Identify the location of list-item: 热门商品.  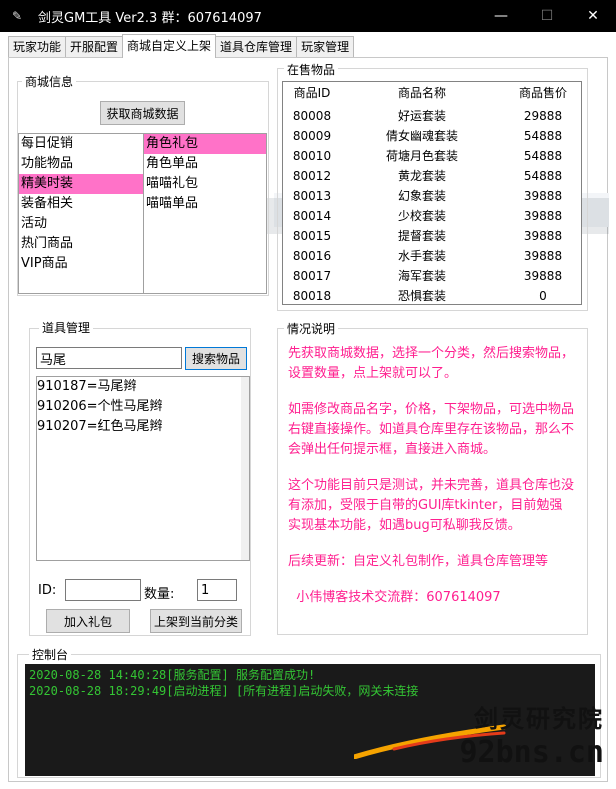
(81, 244).